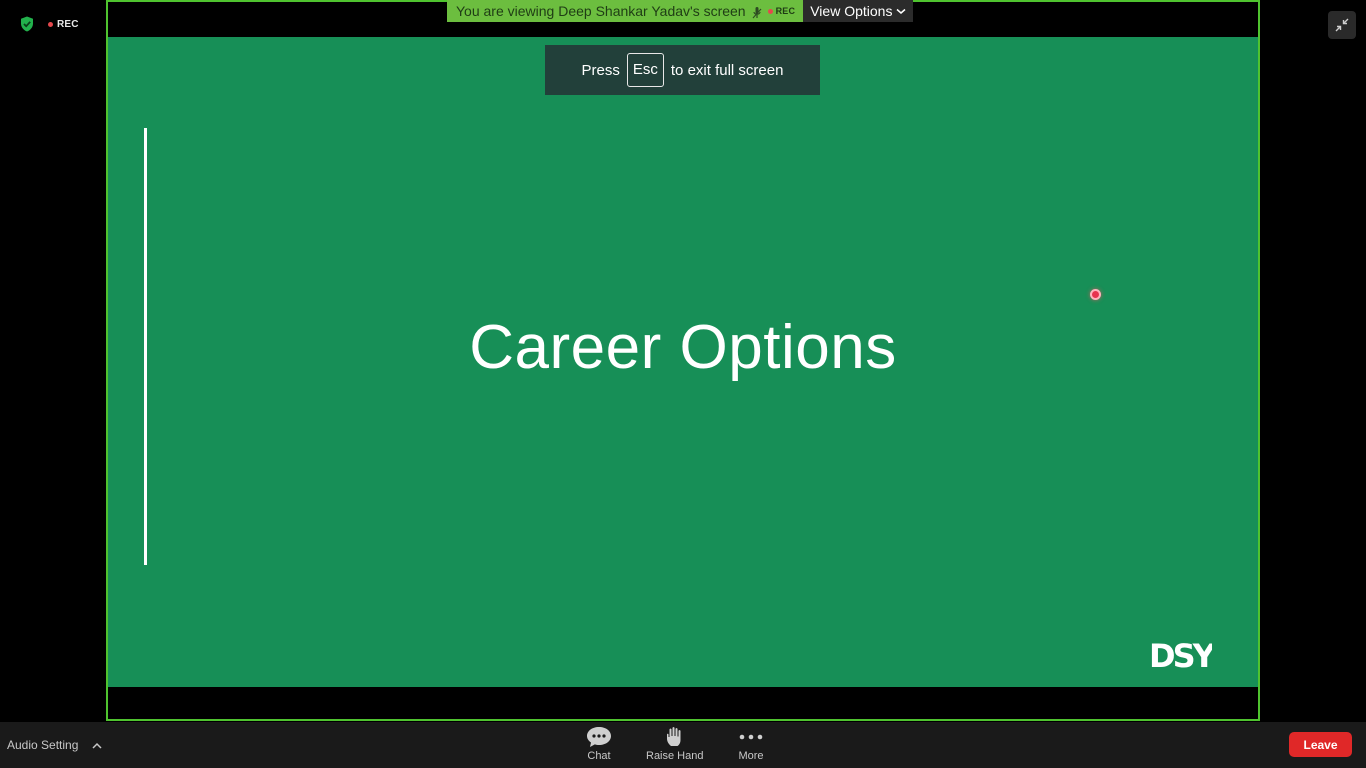  What do you see at coordinates (27, 24) in the screenshot?
I see `shield-check-icon` at bounding box center [27, 24].